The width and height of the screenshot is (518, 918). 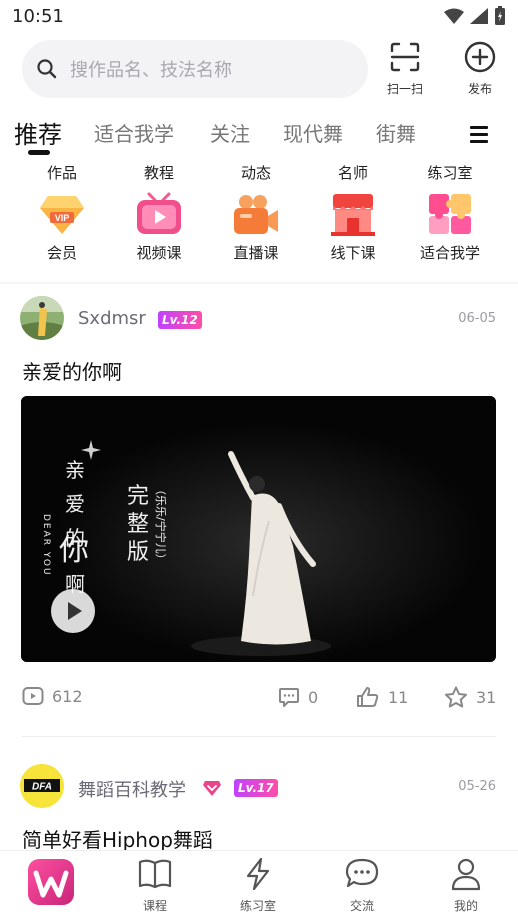 I want to click on feature-label: 会员, so click(x=61, y=253).